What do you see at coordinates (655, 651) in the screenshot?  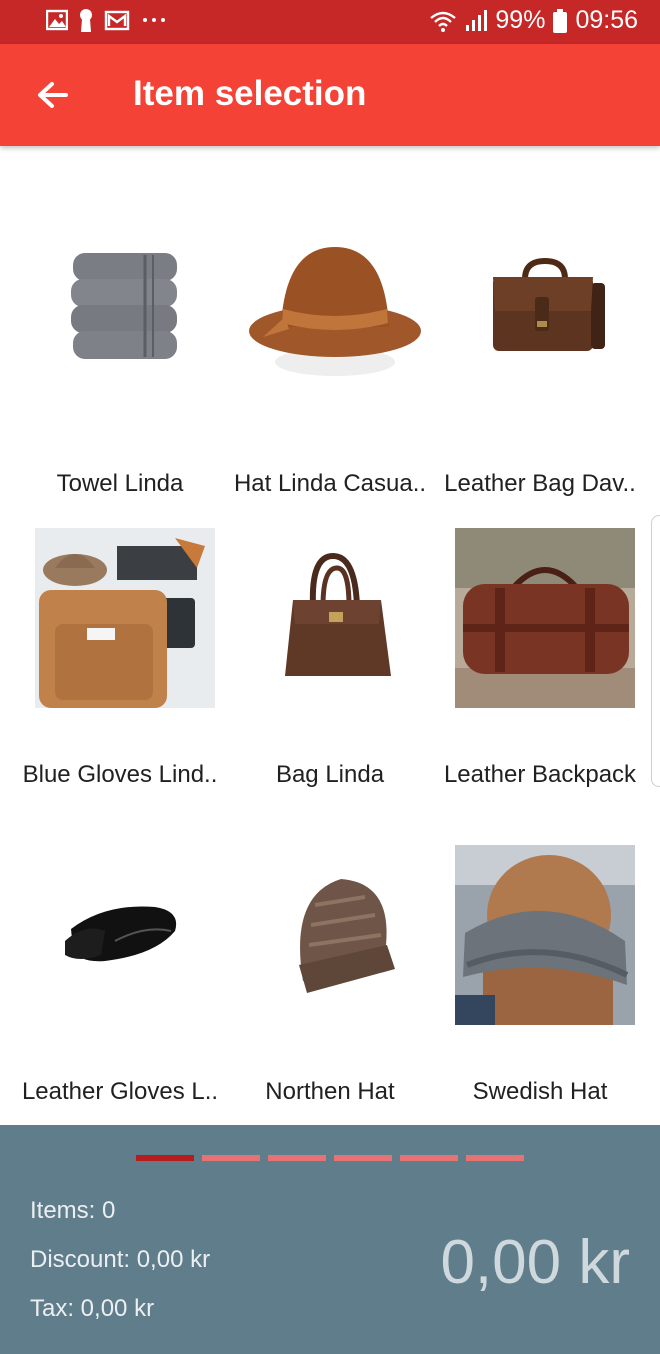 I see `scroll-indicator` at bounding box center [655, 651].